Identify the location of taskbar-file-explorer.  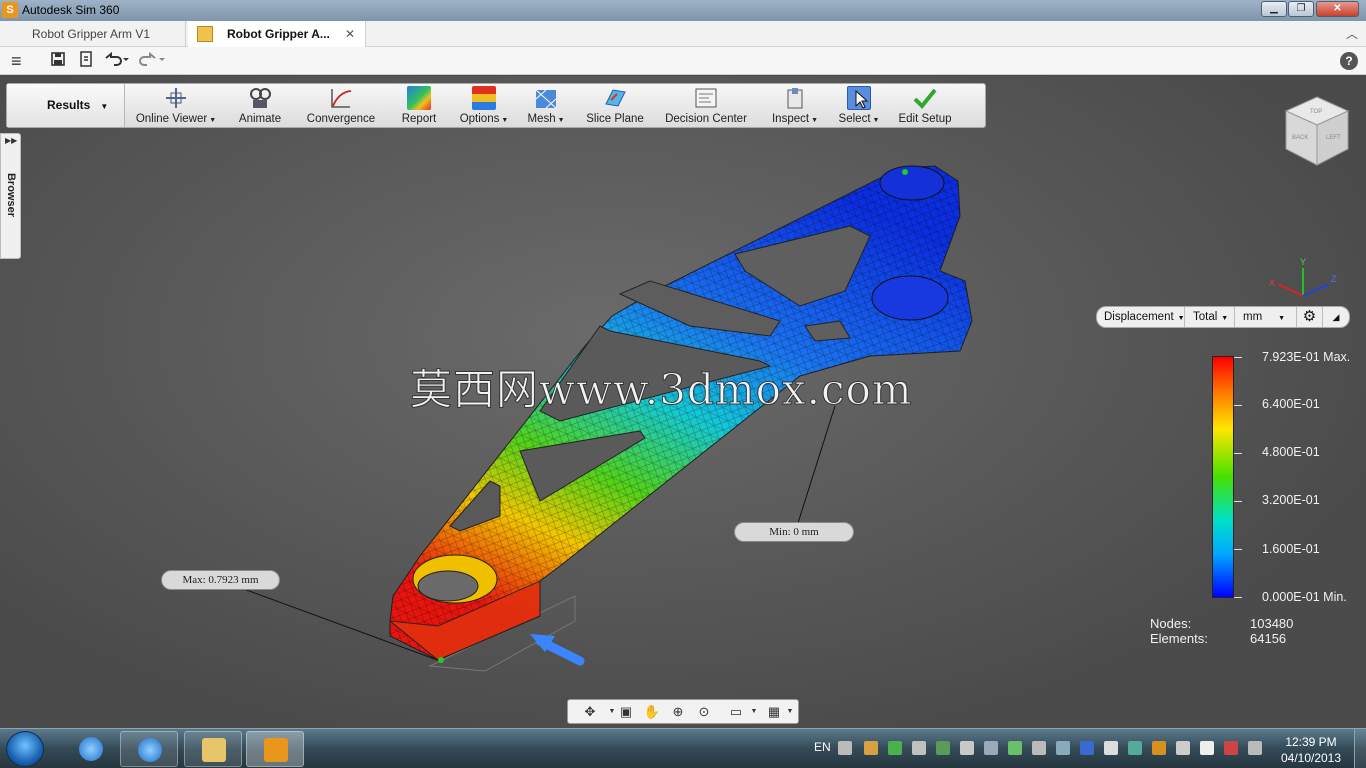
(213, 749).